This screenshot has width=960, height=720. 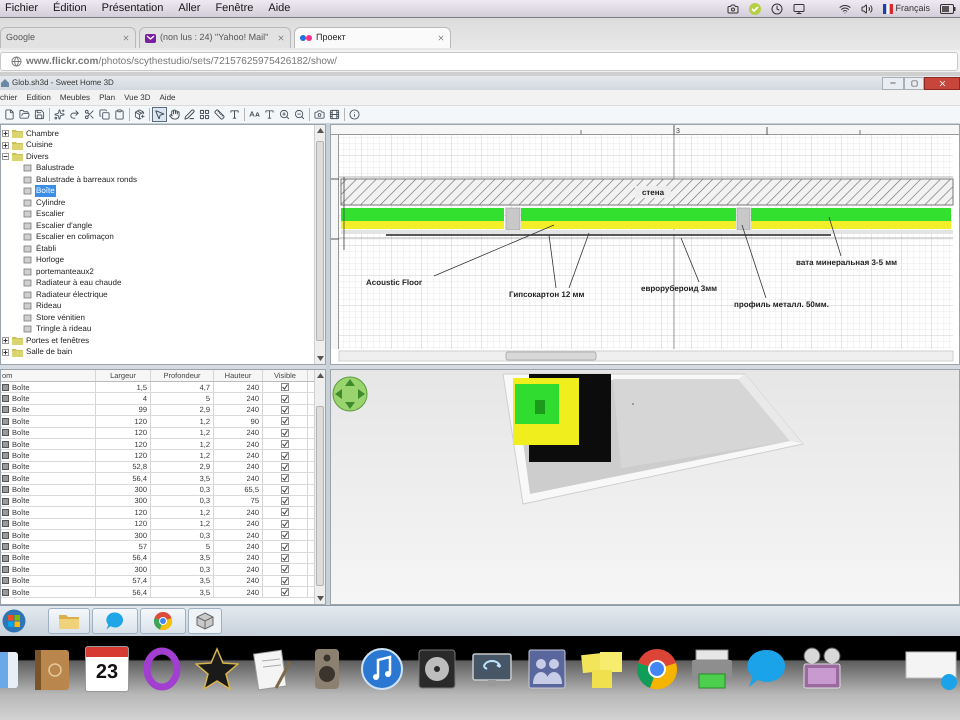 What do you see at coordinates (86, 180) in the screenshot?
I see `catalog-item: Balustrade à barreaux ronds` at bounding box center [86, 180].